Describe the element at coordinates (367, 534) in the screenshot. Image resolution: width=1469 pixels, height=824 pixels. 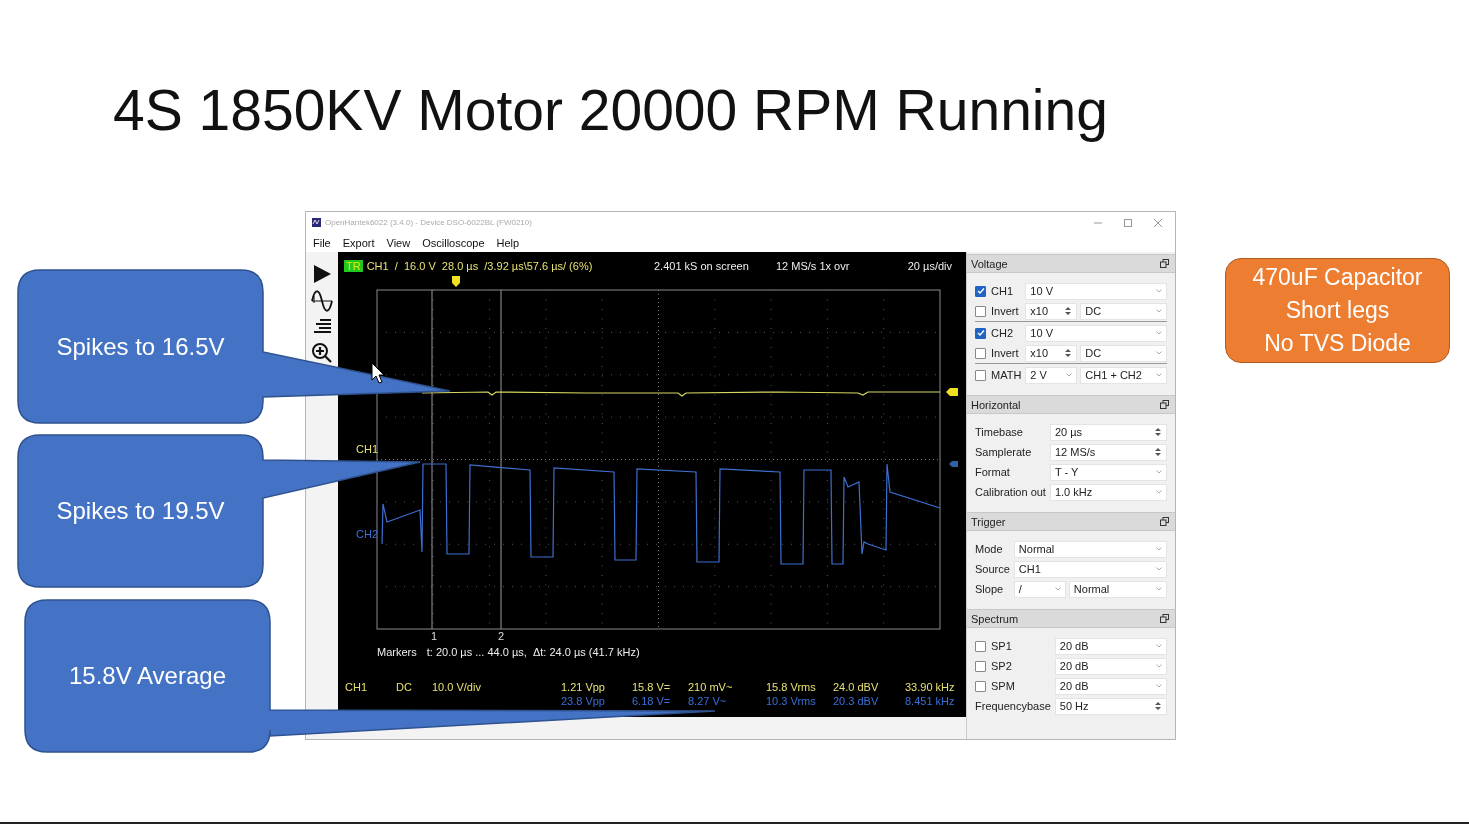
I see `channel-label: CH2` at that location.